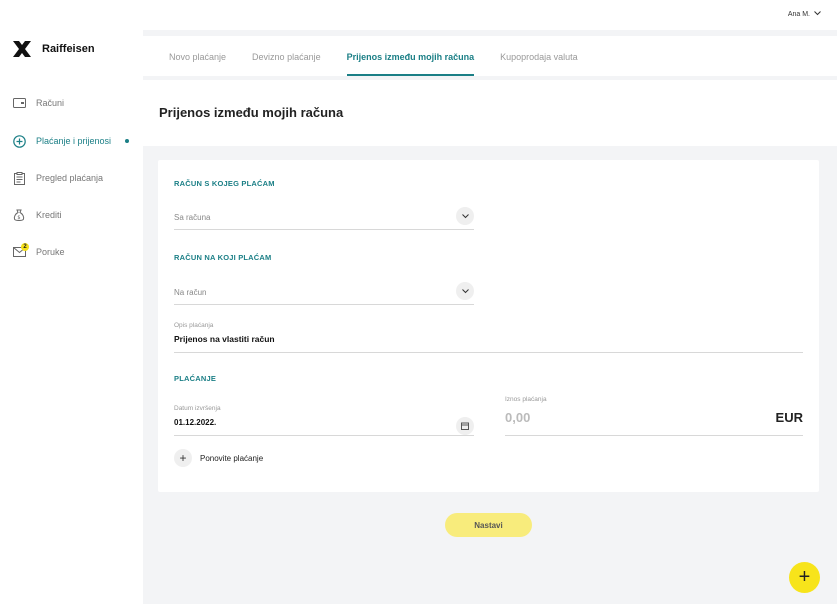 The width and height of the screenshot is (837, 604). I want to click on mail-icon: 2, so click(20, 251).